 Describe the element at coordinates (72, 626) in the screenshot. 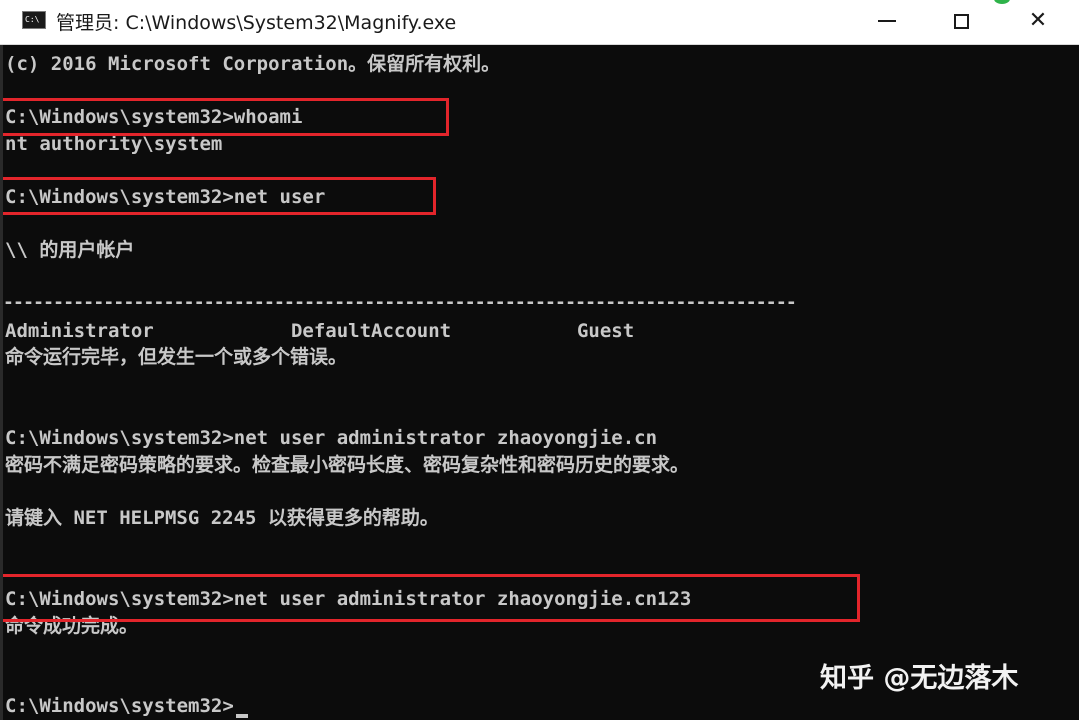

I see `console-line-success: 命令成功完成。` at that location.